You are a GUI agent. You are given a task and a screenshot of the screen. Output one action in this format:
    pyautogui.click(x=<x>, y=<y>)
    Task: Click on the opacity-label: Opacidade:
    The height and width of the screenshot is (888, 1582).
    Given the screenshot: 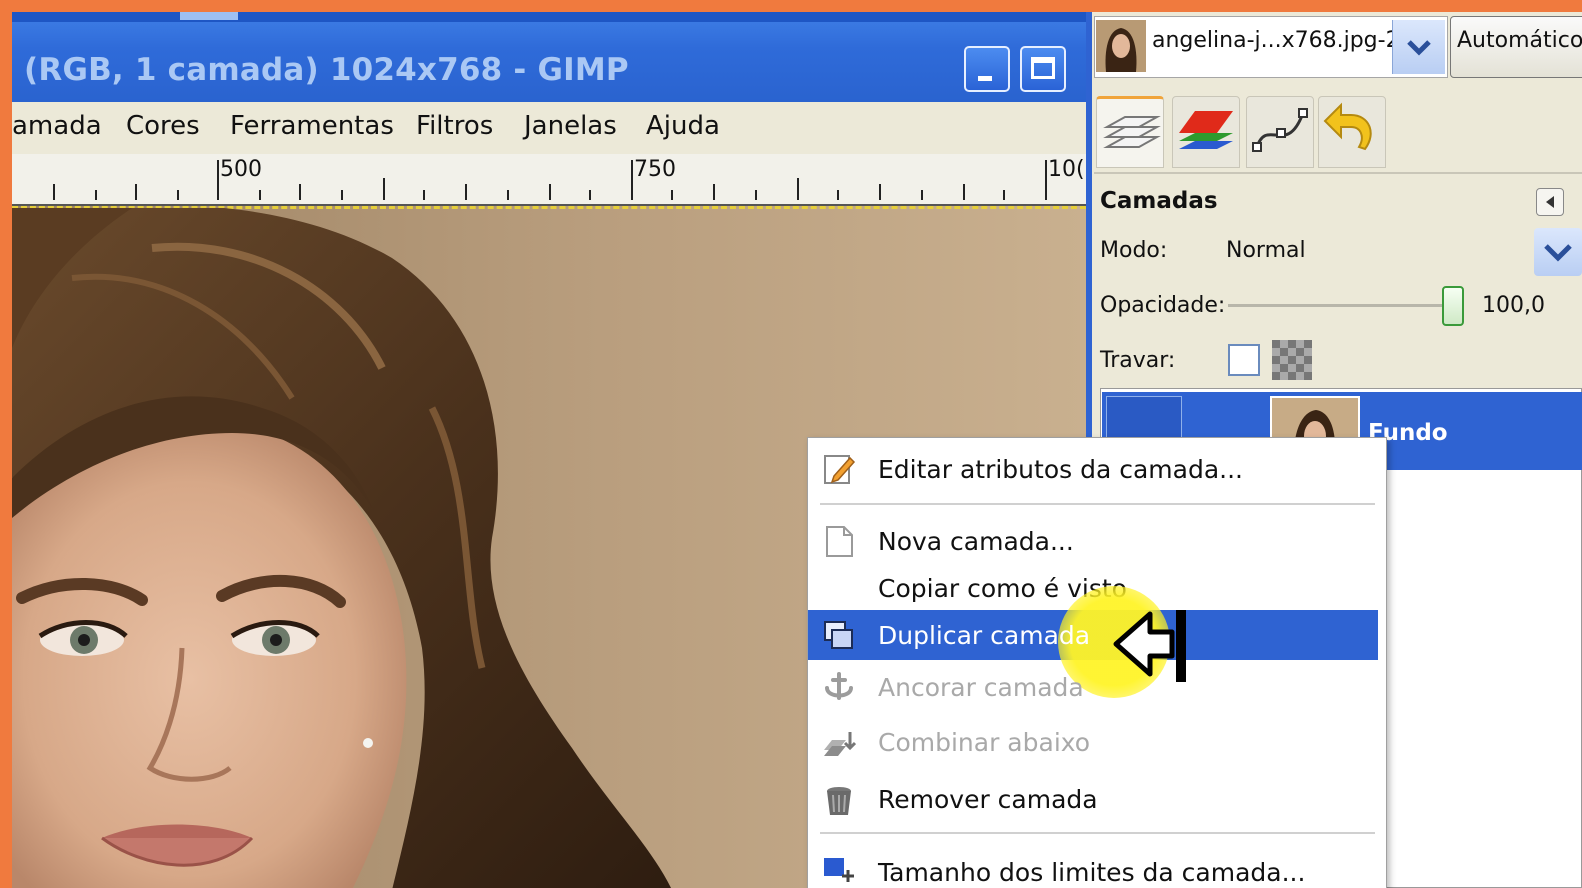 What is the action you would take?
    pyautogui.click(x=1163, y=305)
    